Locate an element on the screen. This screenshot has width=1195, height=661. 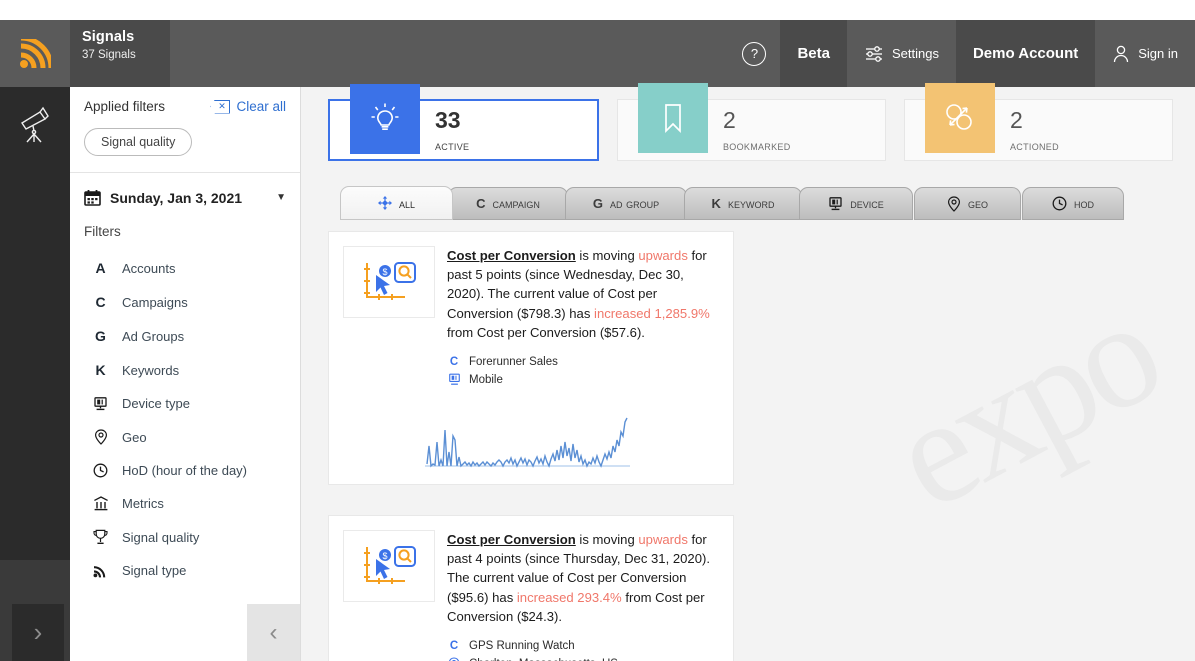
tab-hod: HoD is located at coordinates (1073, 203).